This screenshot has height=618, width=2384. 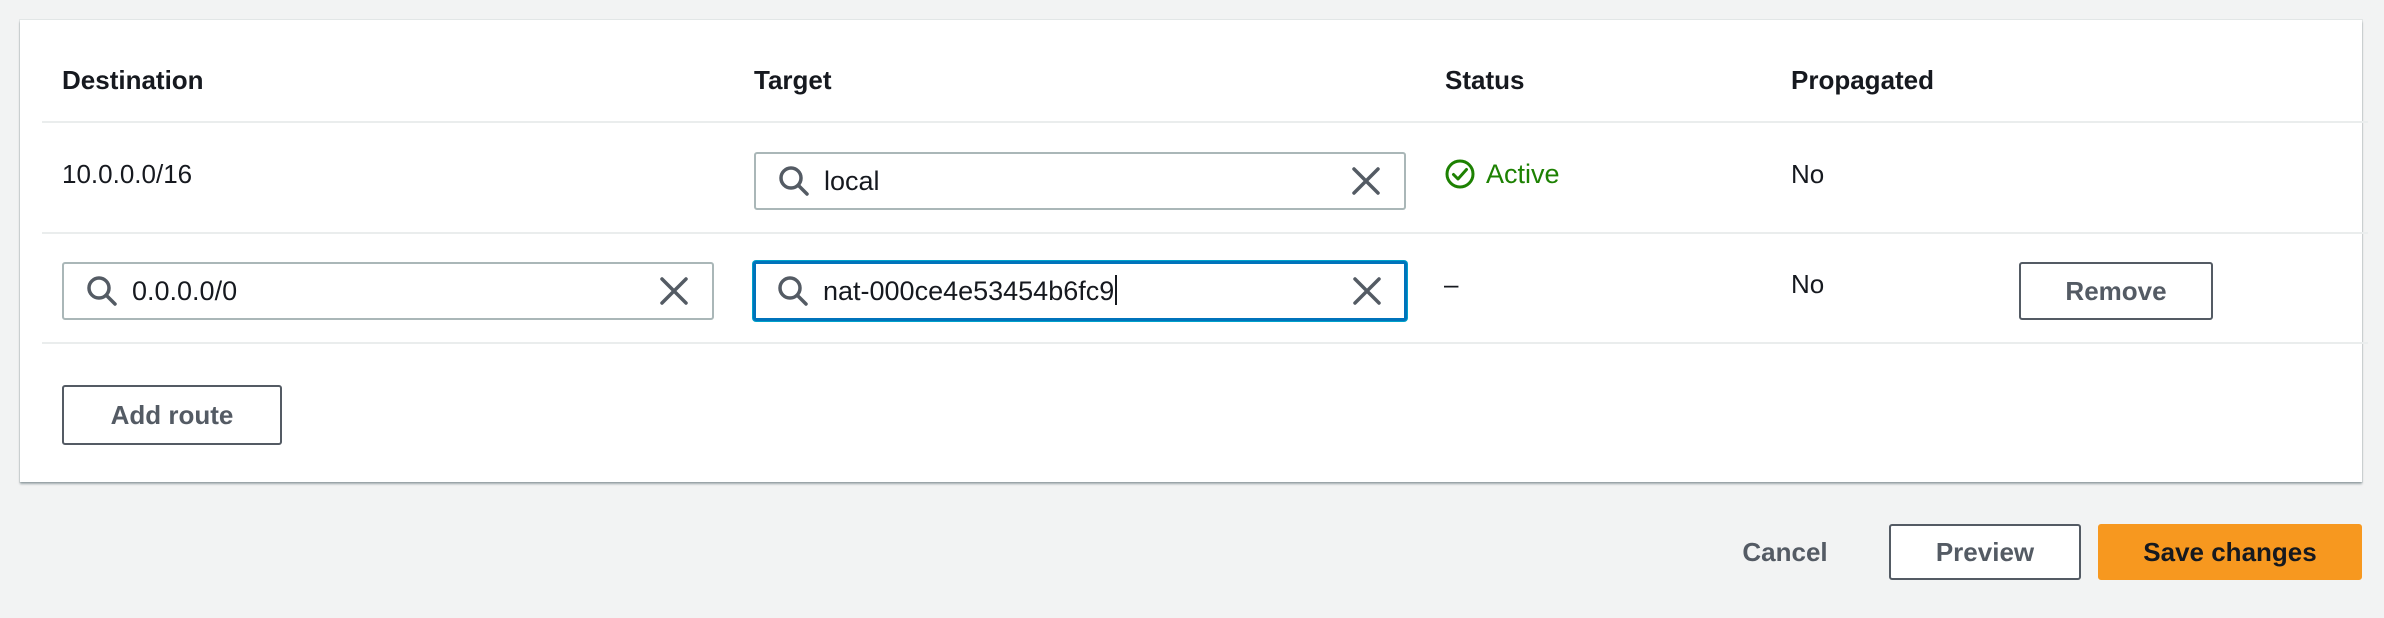 I want to click on target-field: local, so click(x=1080, y=181).